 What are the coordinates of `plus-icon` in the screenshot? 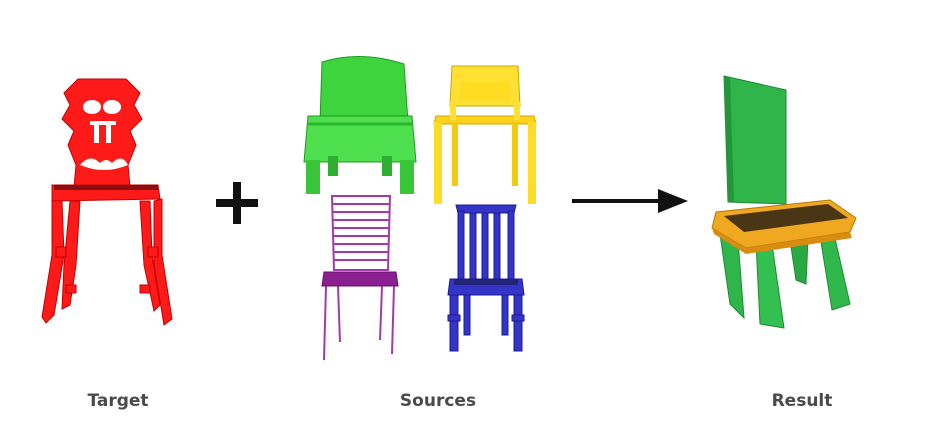 It's located at (237, 203).